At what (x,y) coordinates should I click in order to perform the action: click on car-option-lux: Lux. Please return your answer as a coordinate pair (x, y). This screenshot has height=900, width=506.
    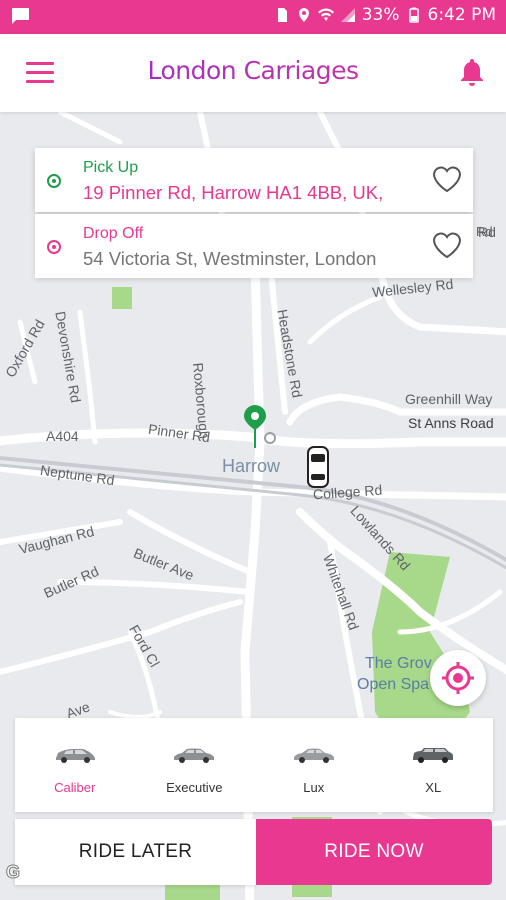
    Looking at the image, I should click on (314, 765).